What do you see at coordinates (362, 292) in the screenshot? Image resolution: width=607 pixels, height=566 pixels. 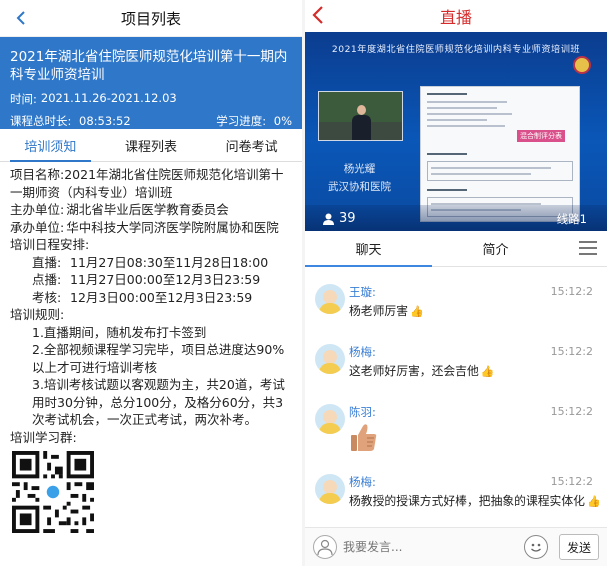 I see `sender-name: 王璇:` at bounding box center [362, 292].